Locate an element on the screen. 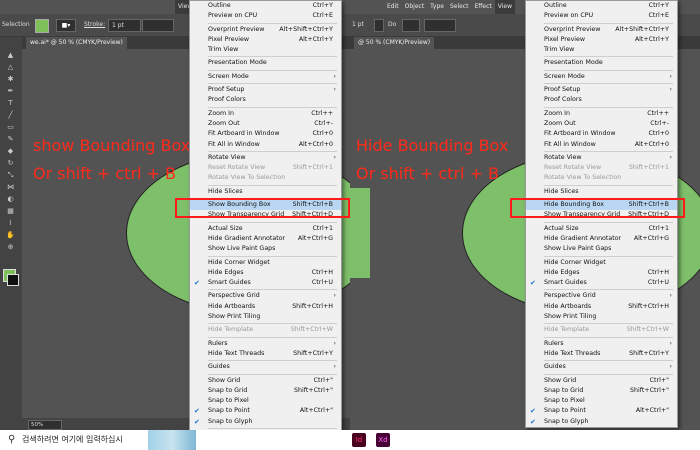 The width and height of the screenshot is (700, 450). zoom-level-field: 50% is located at coordinates (45, 425).